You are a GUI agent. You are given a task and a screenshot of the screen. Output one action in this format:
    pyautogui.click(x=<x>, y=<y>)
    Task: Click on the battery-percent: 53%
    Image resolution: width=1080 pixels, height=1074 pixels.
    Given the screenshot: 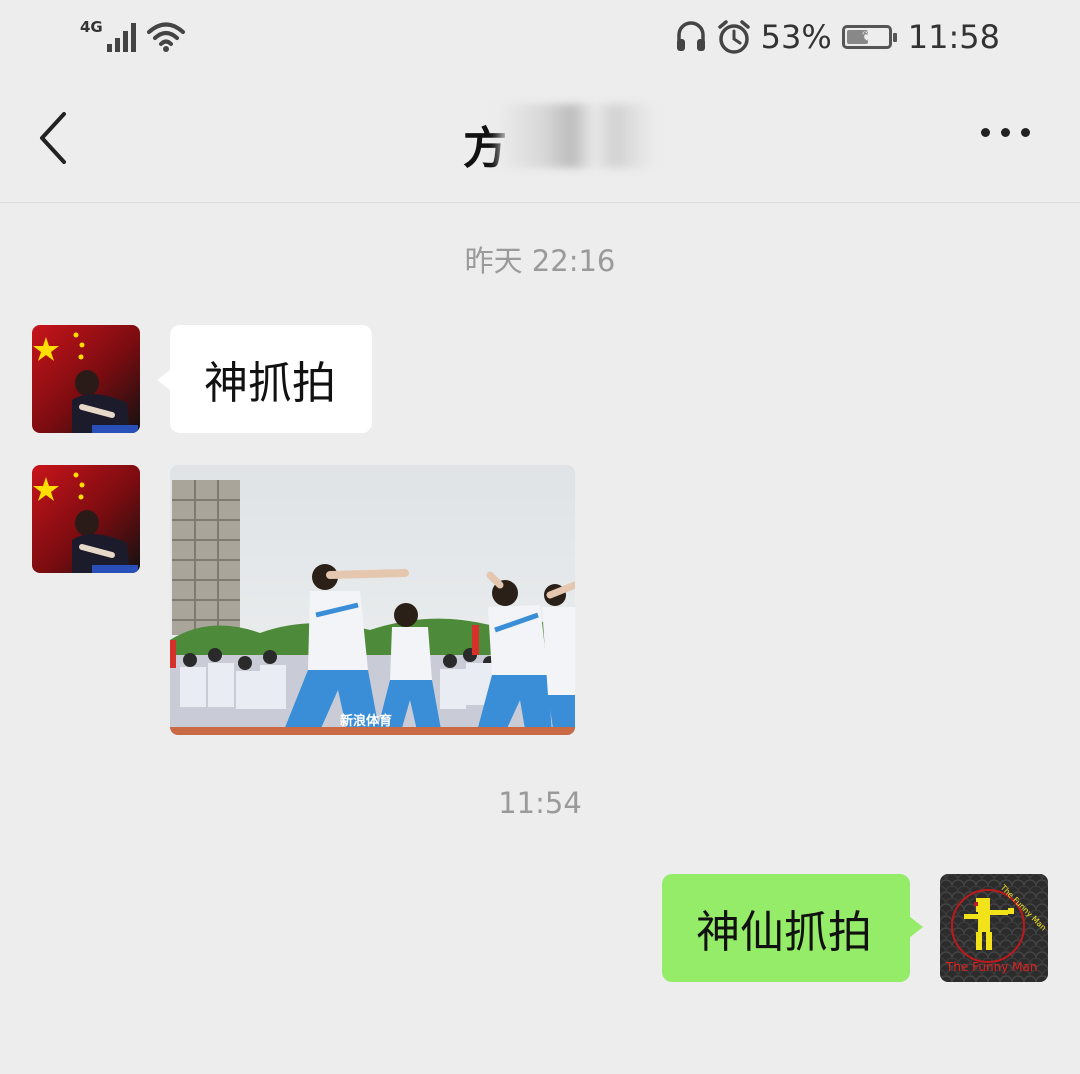 What is the action you would take?
    pyautogui.click(x=796, y=37)
    